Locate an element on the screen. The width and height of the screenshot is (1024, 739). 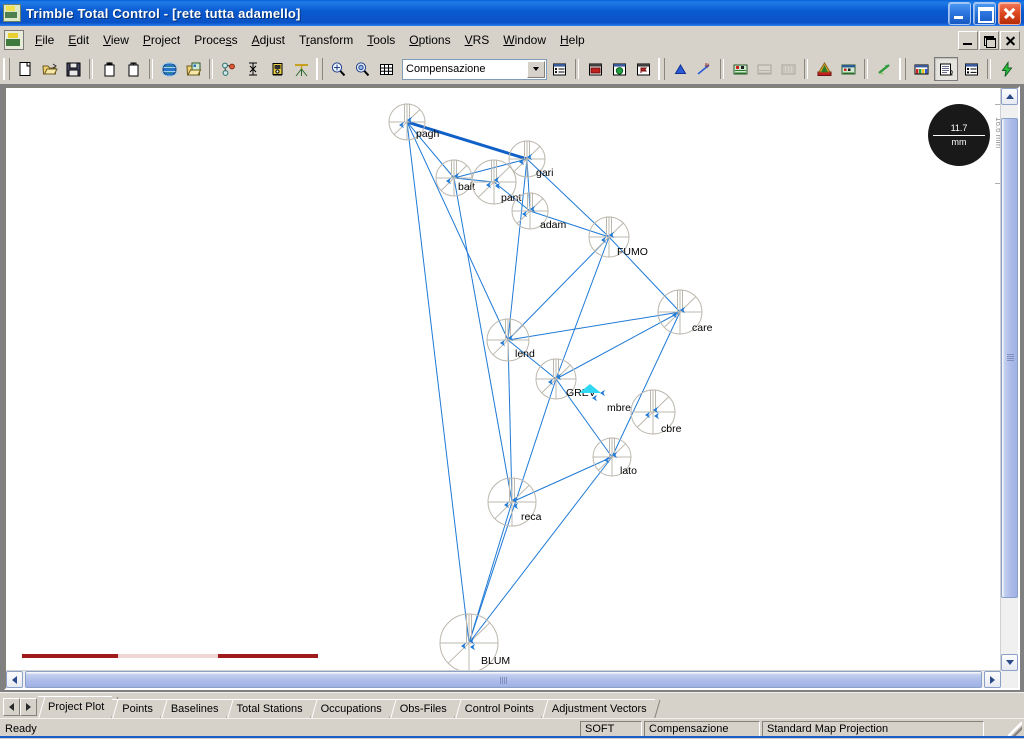
vertical-scroll-thumb is located at coordinates (1009, 358).